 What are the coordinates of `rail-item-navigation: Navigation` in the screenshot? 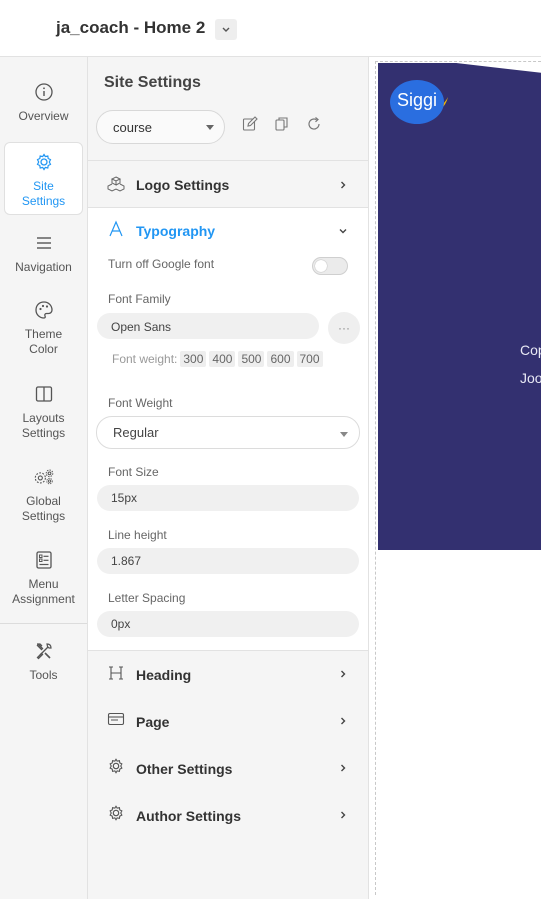 It's located at (43, 253).